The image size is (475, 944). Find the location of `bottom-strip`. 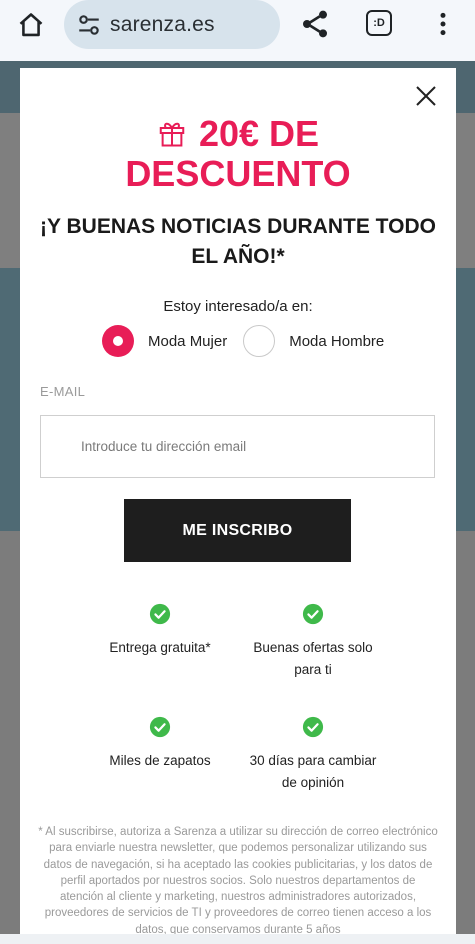

bottom-strip is located at coordinates (237, 939).